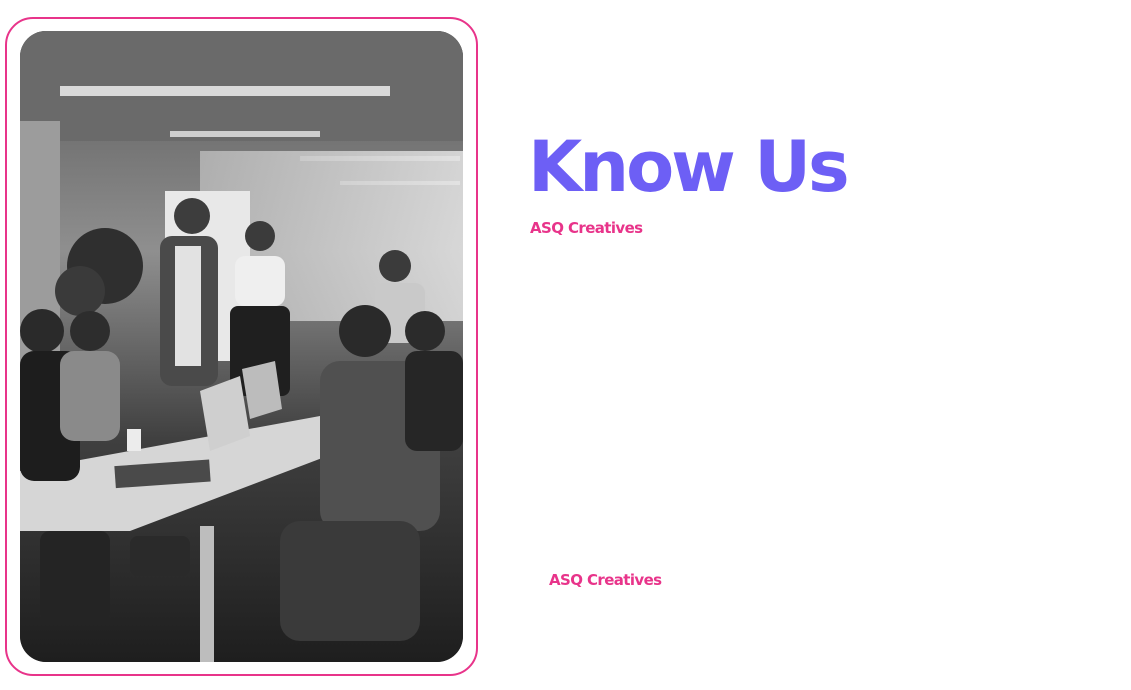 The image size is (1131, 690). I want to click on section-heading: Know Us, so click(689, 167).